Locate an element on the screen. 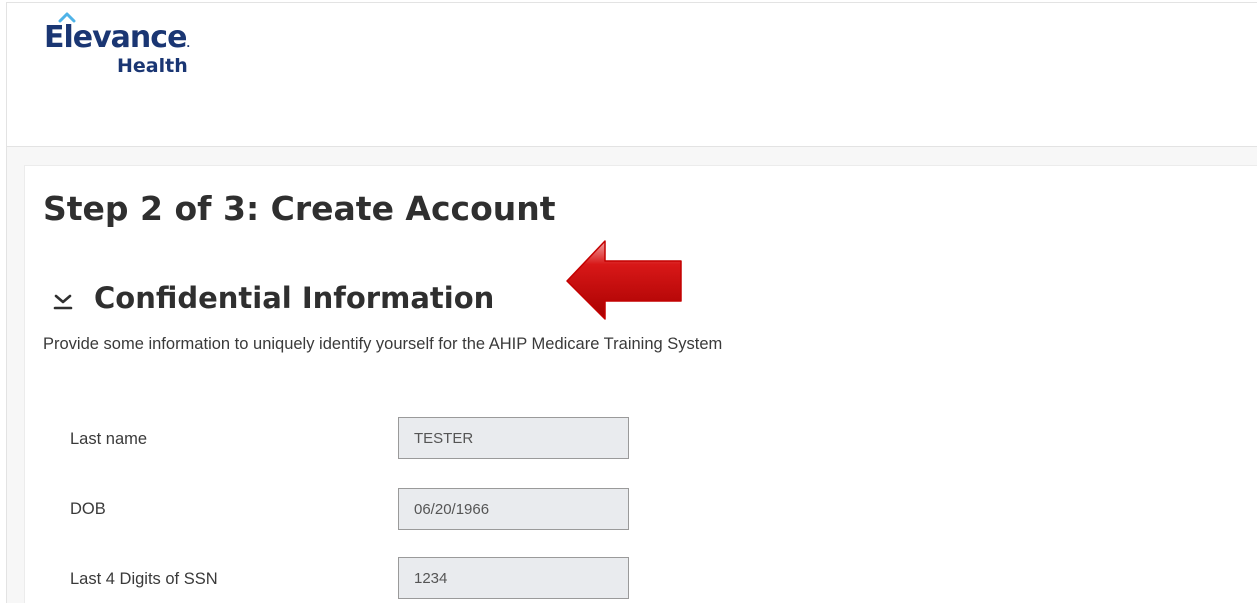 Image resolution: width=1257 pixels, height=603 pixels. logo-subtitle: Health is located at coordinates (152, 66).